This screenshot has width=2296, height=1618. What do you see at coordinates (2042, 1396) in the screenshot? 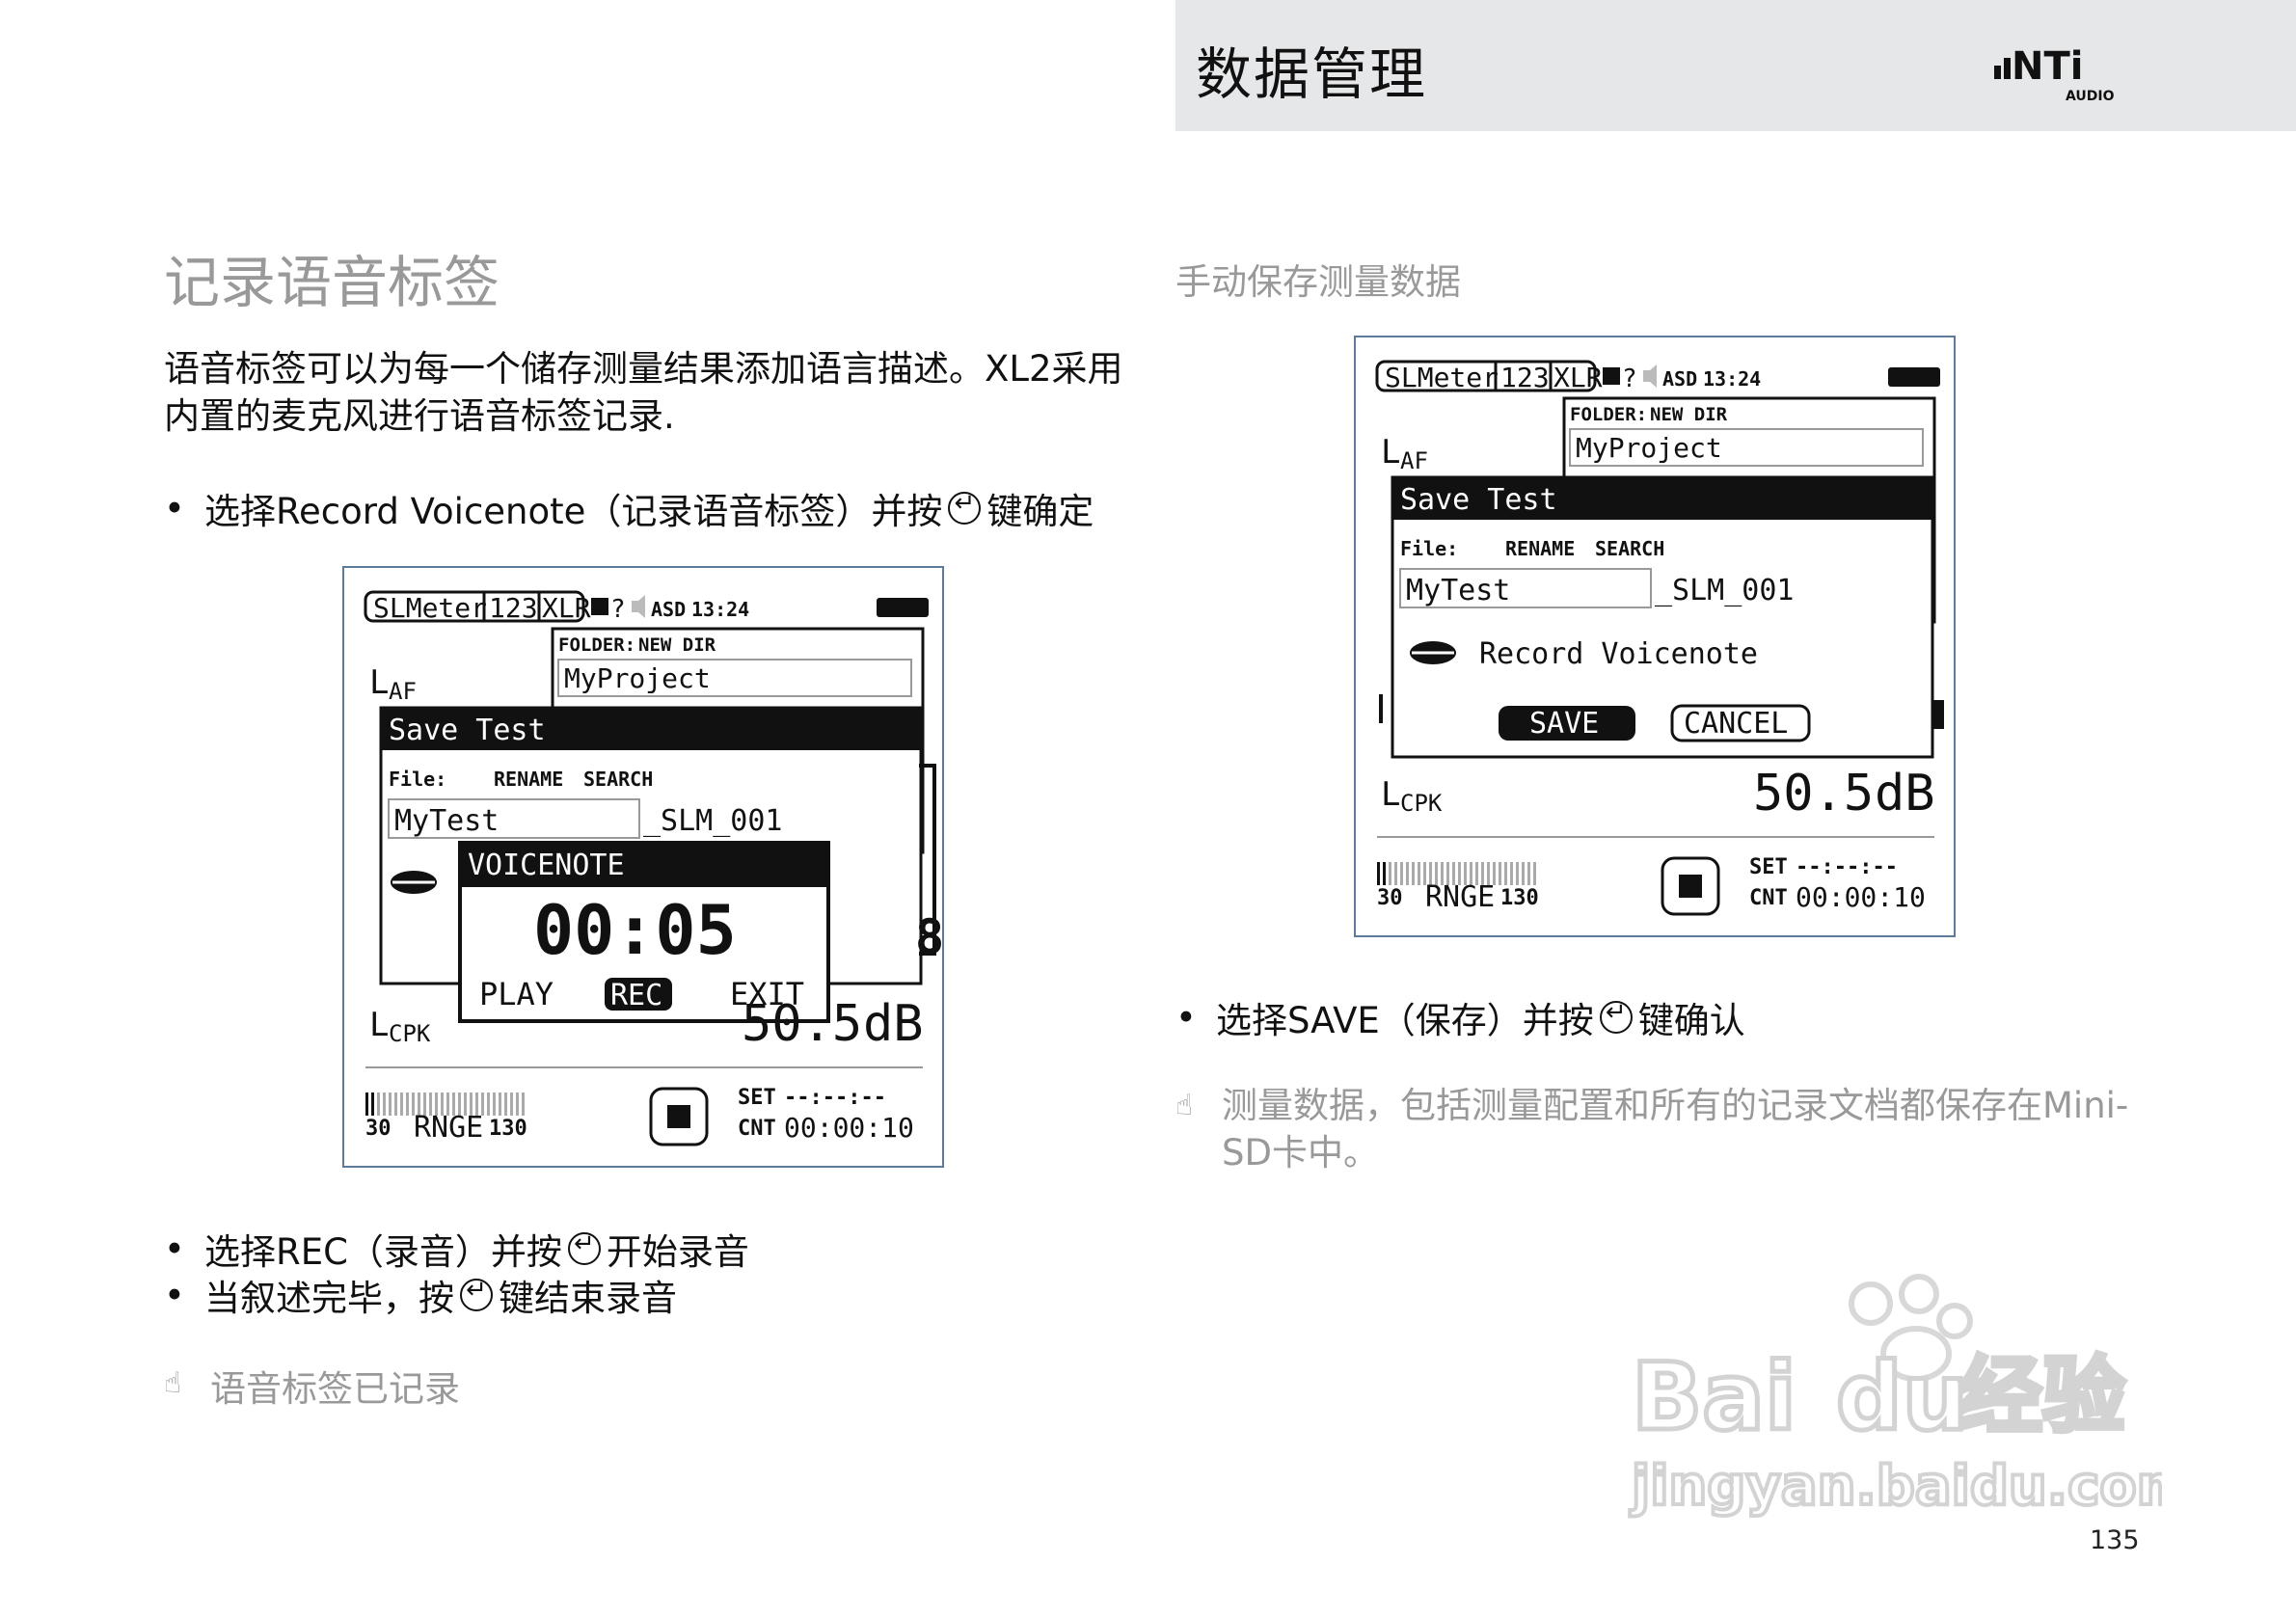
I see `watermark-brand-cn: 经验` at bounding box center [2042, 1396].